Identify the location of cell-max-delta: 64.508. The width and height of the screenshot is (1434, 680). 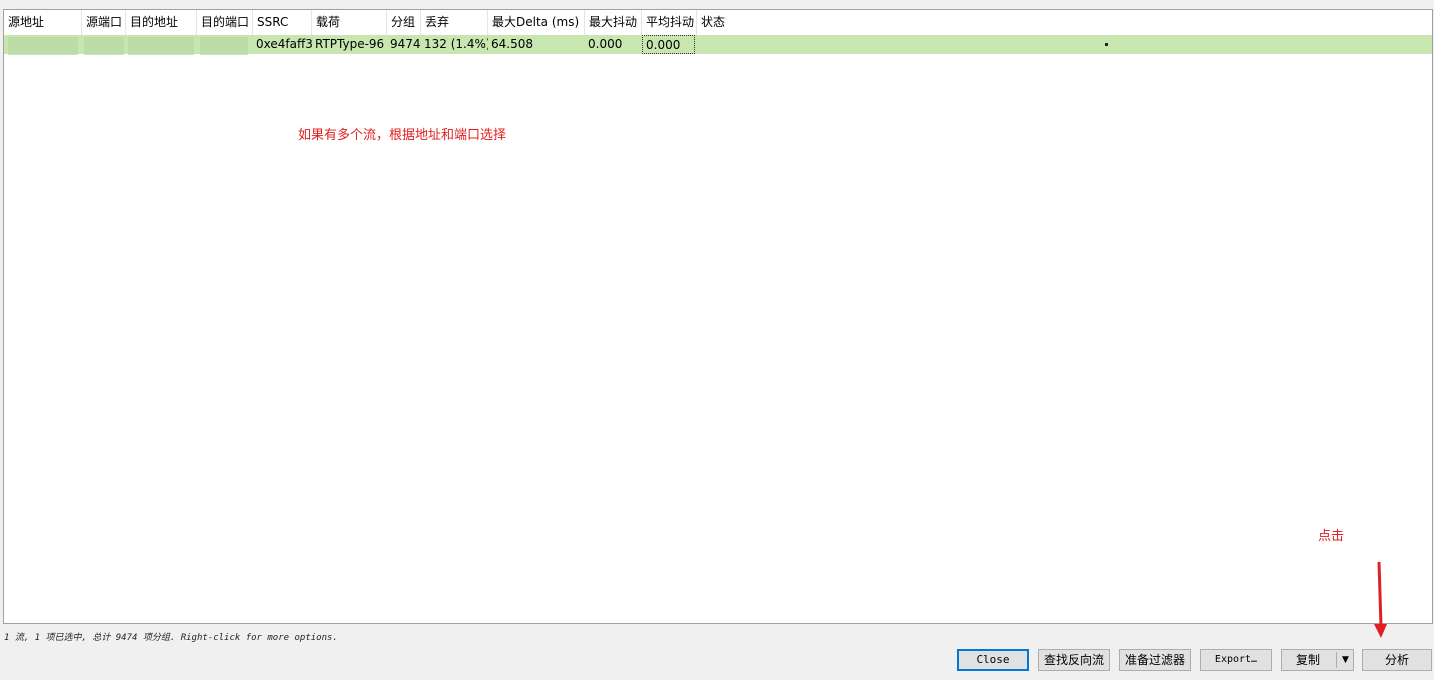
(512, 44).